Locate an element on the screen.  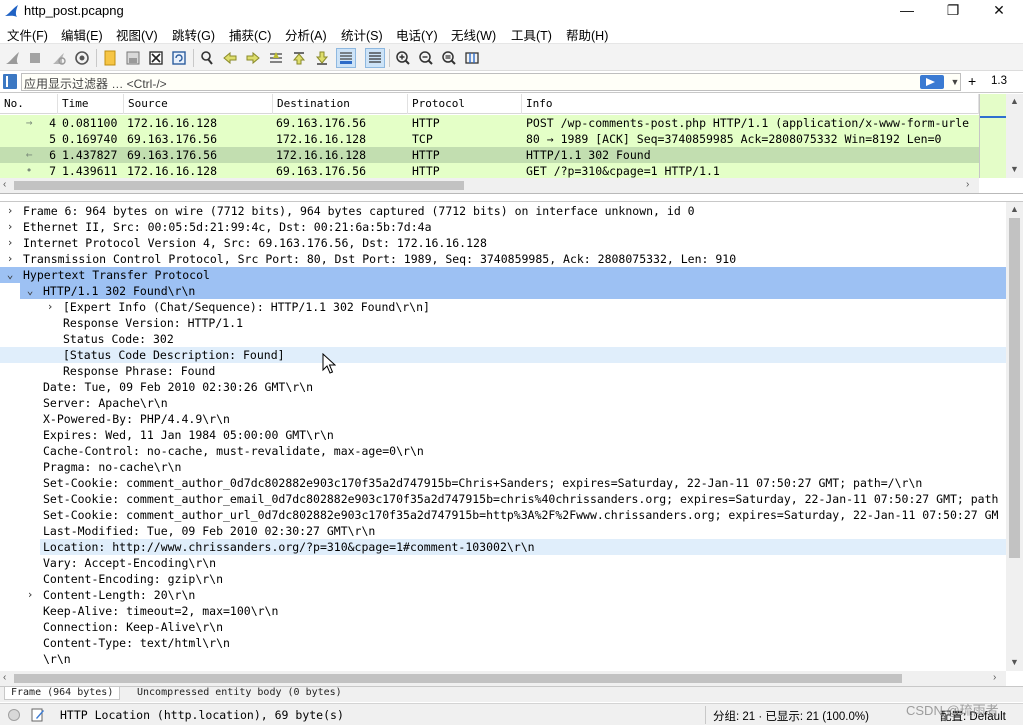
details-hscrollbar: ‹ › is located at coordinates (503, 678).